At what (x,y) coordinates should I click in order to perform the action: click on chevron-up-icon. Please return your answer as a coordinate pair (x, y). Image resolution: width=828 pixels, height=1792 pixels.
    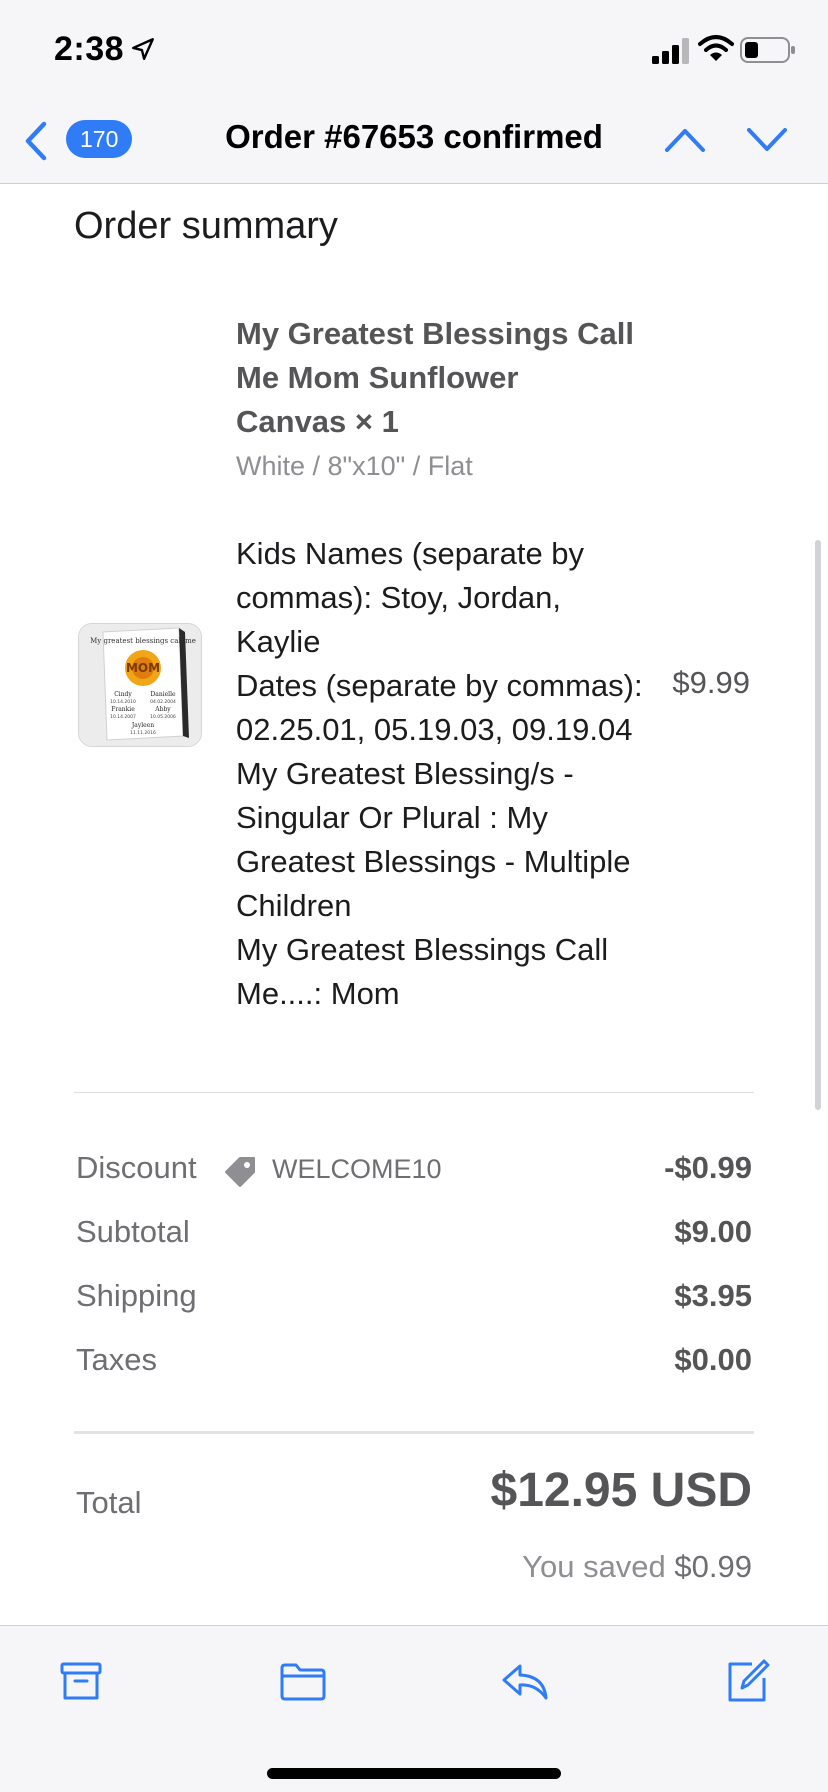
    Looking at the image, I should click on (685, 140).